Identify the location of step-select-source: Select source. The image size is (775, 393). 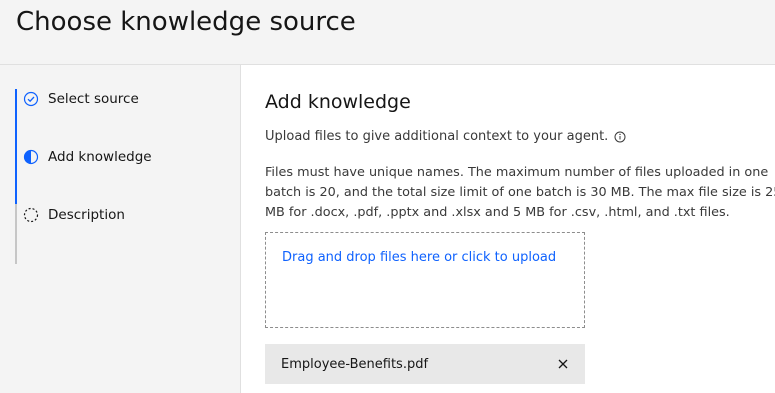
(80, 99).